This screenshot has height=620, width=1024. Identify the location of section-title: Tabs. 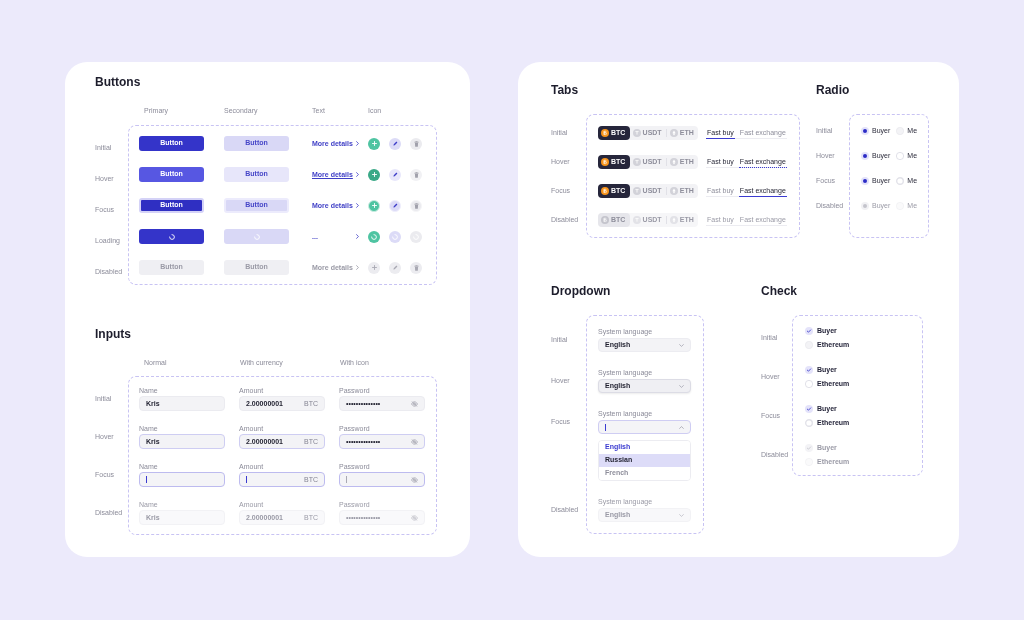
(565, 90).